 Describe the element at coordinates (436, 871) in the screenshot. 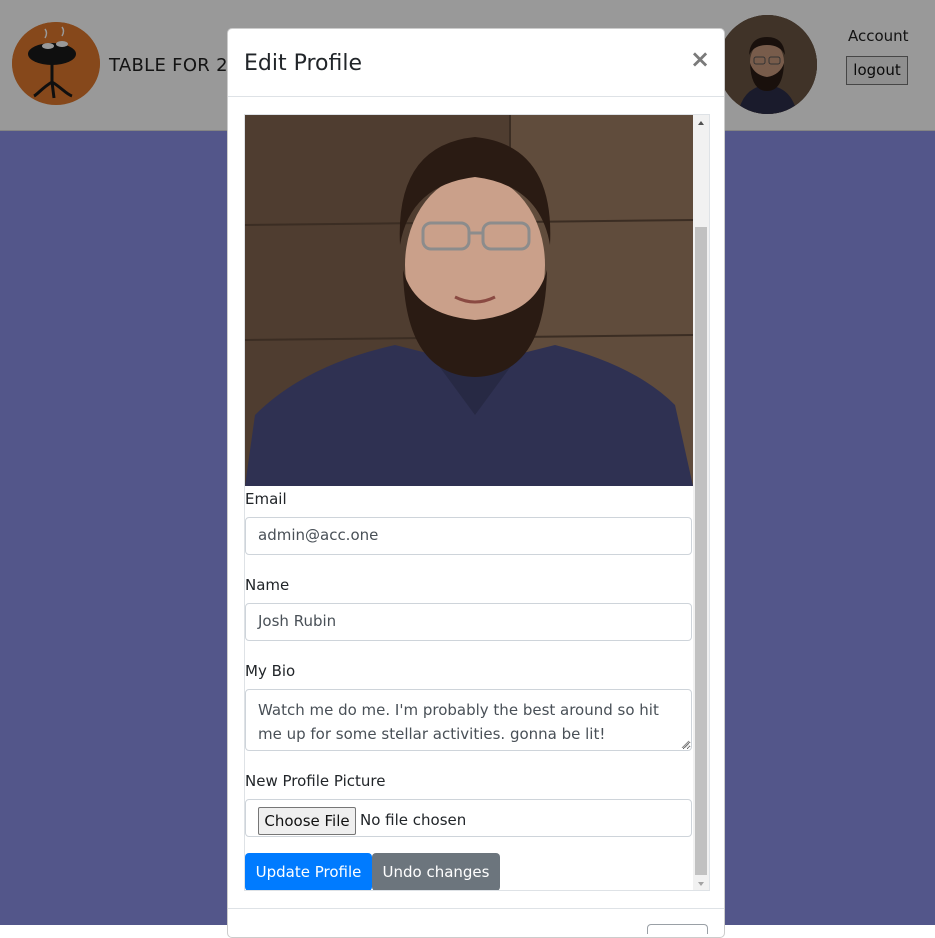

I see `undo-changes-button: Undo changes` at that location.